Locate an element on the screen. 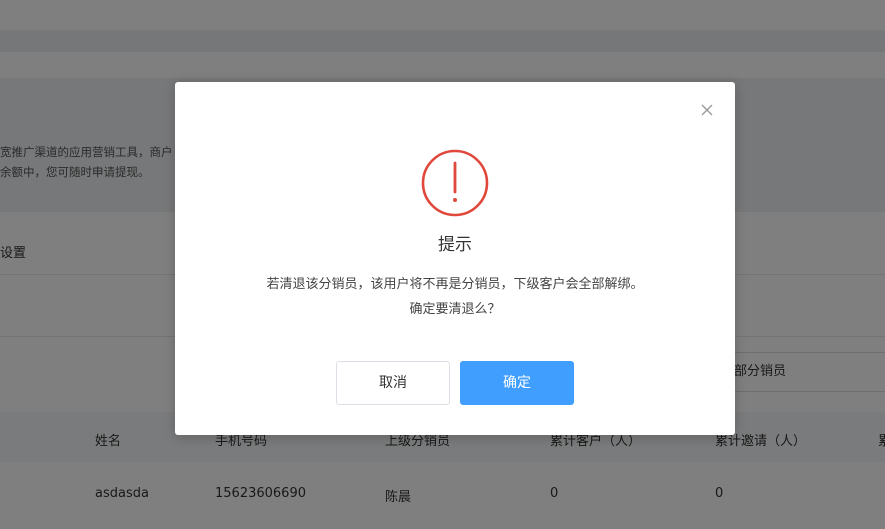 The image size is (885, 529). close-icon is located at coordinates (707, 110).